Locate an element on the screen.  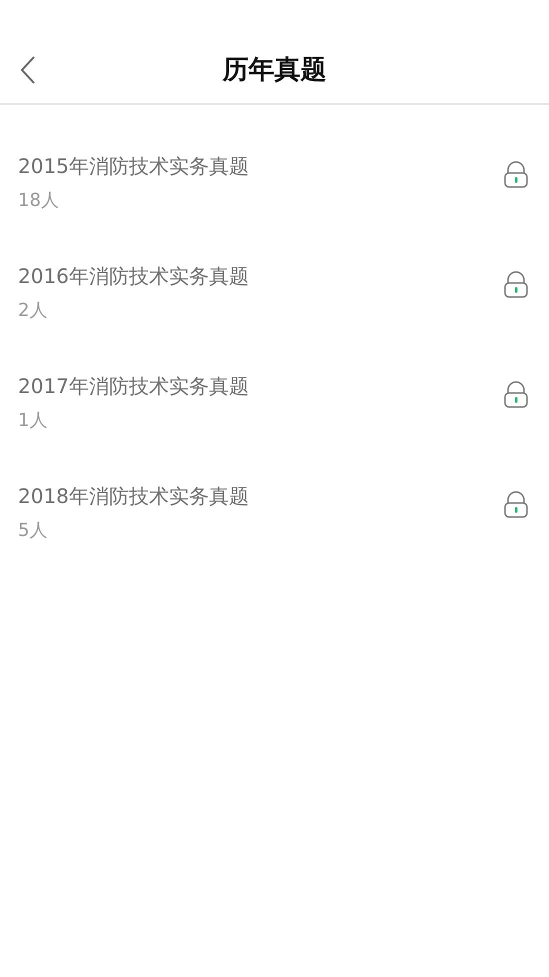
participant-count: 1人 is located at coordinates (33, 420).